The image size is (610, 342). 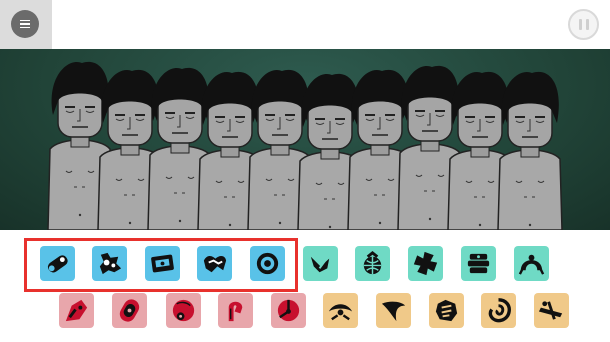 What do you see at coordinates (76, 310) in the screenshot?
I see `melody-shard-icon` at bounding box center [76, 310].